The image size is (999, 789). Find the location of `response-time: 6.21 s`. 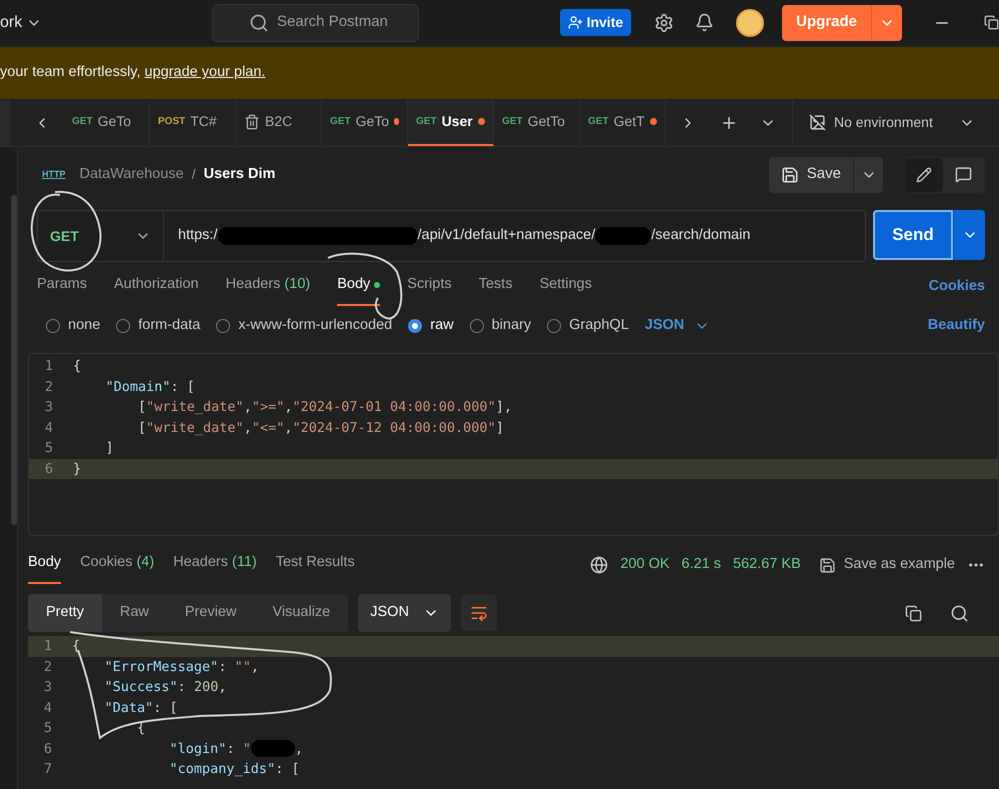

response-time: 6.21 s is located at coordinates (702, 564).